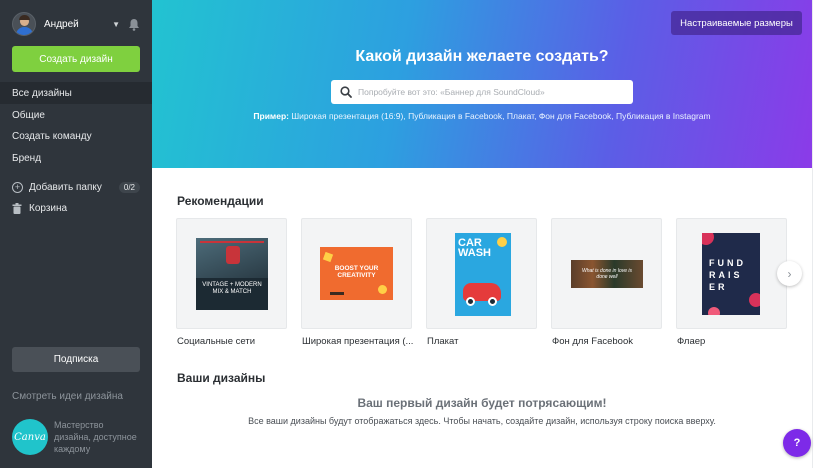  Describe the element at coordinates (346, 92) in the screenshot. I see `search-icon` at that location.